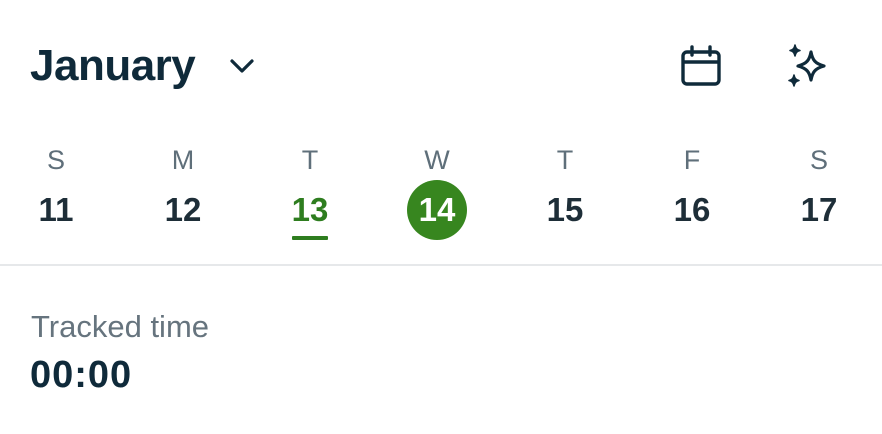  What do you see at coordinates (120, 326) in the screenshot?
I see `tracked-time-label: Tracked time` at bounding box center [120, 326].